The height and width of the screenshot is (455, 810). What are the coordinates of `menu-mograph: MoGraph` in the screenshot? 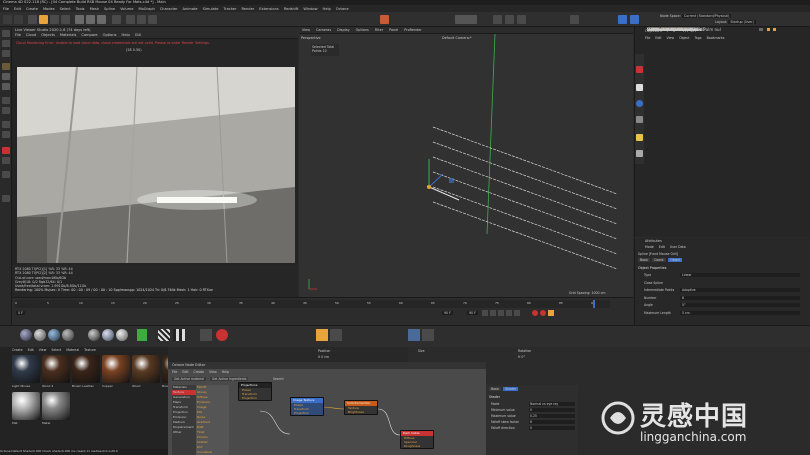 It's located at (146, 9).